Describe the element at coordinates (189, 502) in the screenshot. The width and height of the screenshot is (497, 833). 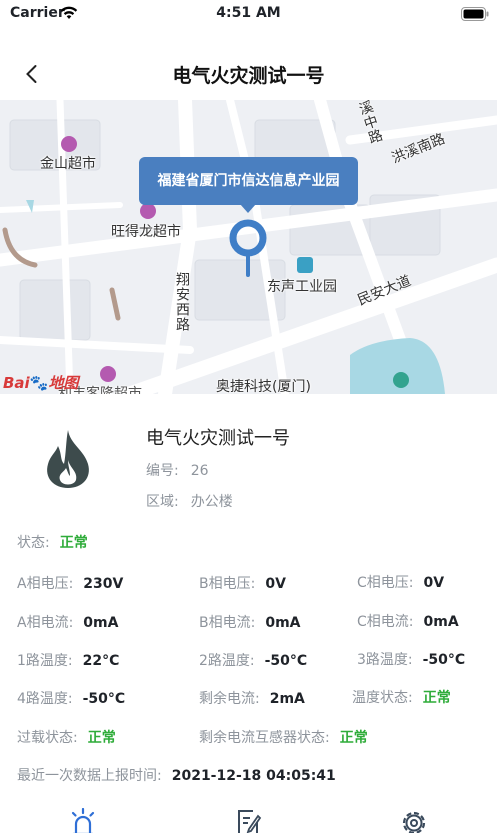
I see `device-area: 区域: 办公楼` at that location.